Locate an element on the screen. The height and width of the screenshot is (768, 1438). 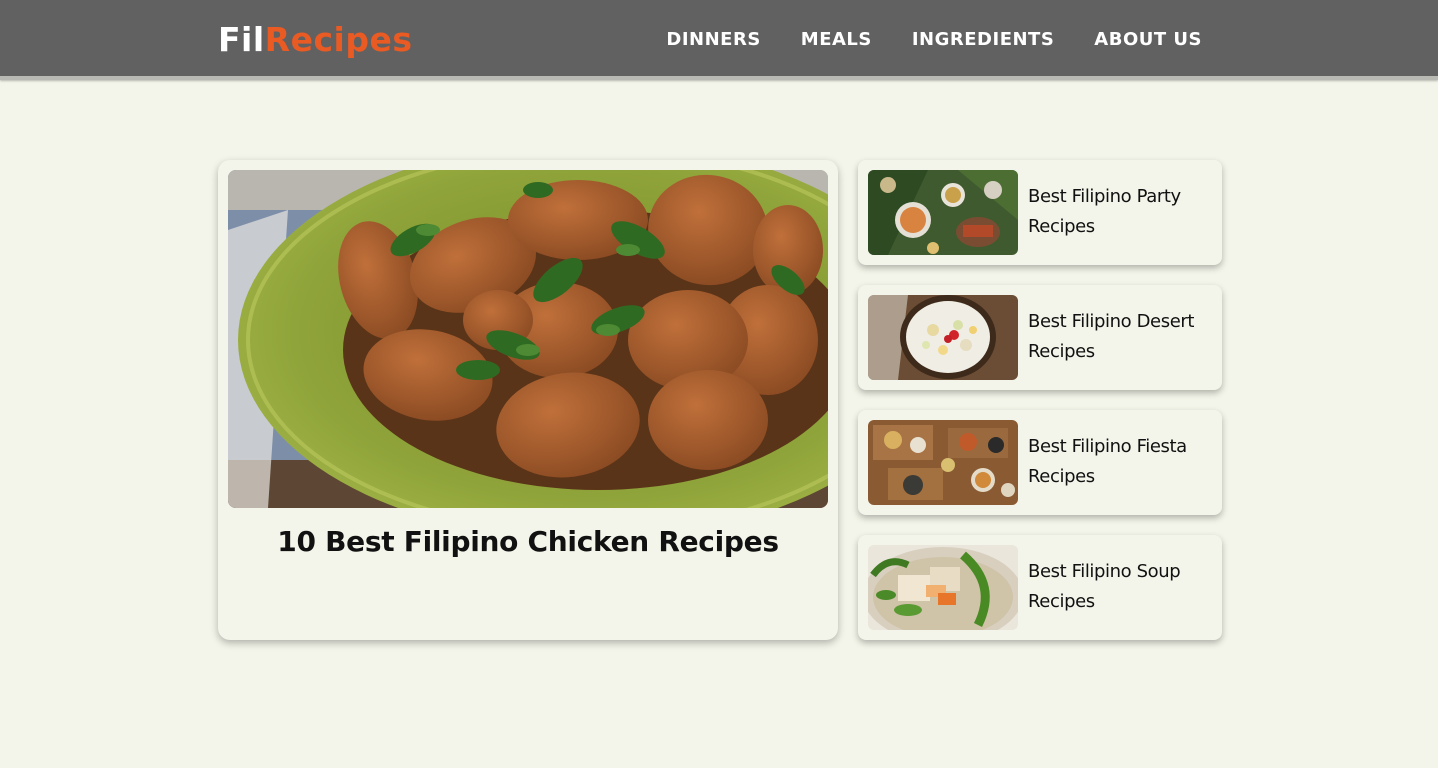
featured-recipe-title: 10 Best Filipino Chicken Recipes is located at coordinates (528, 542).